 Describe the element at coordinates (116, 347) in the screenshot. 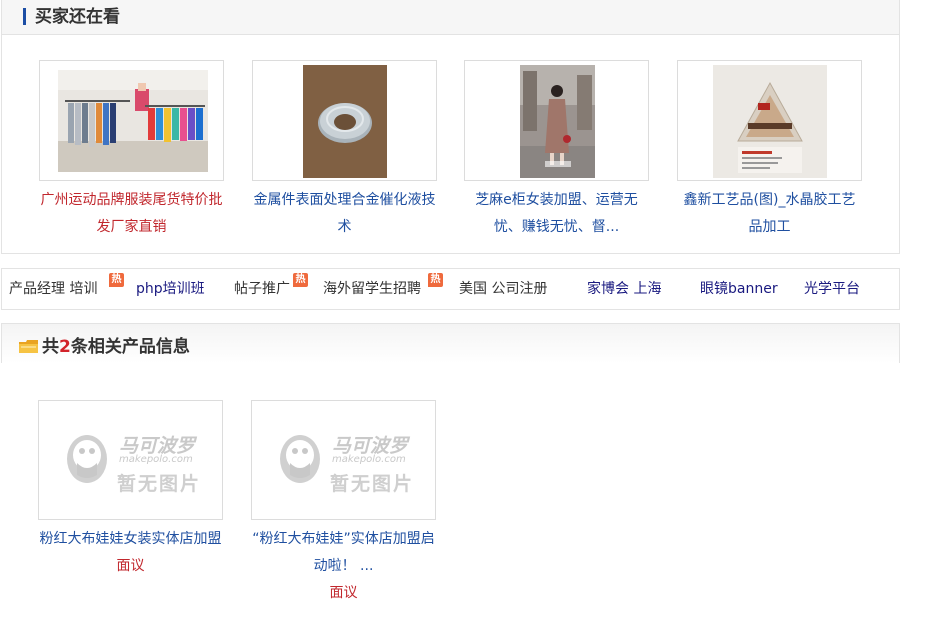

I see `related-products-title: 共2条相关产品信息` at that location.